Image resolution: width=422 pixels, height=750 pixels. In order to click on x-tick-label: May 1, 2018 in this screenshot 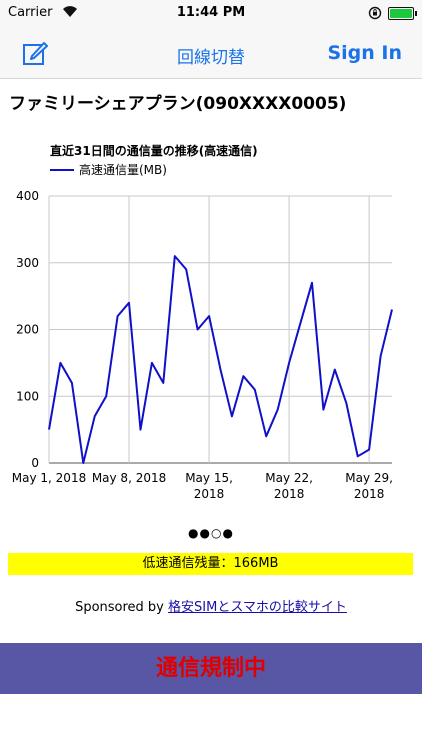, I will do `click(49, 478)`.